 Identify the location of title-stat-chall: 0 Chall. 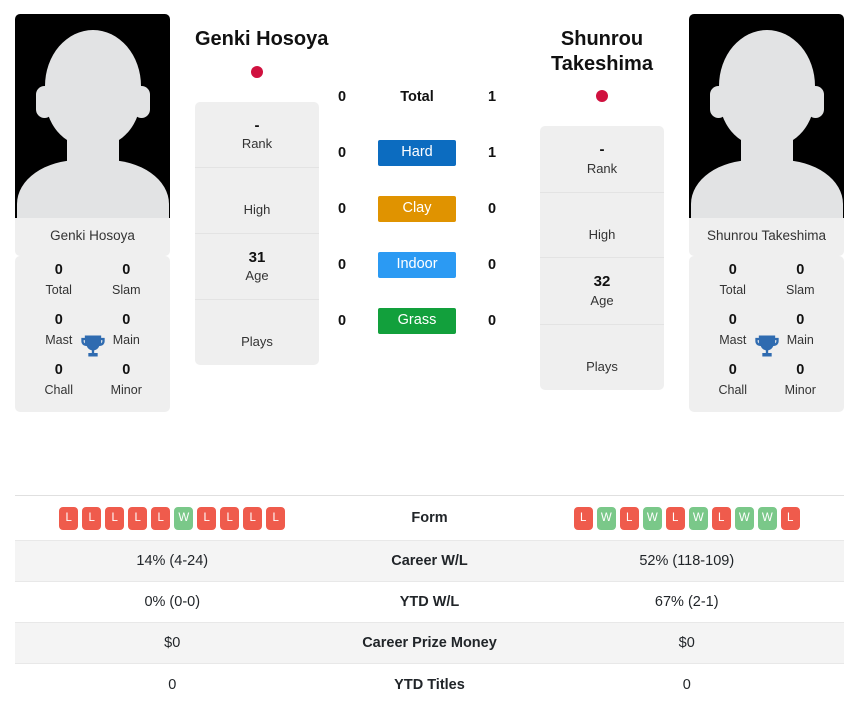
(733, 379).